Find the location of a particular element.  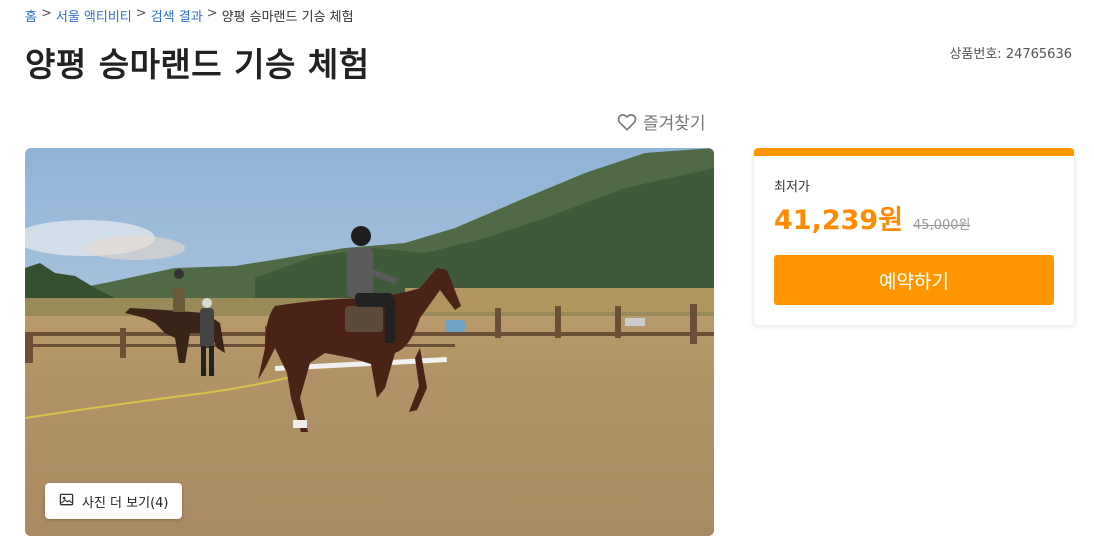

favorite-button: 즐겨찾기 is located at coordinates (661, 121).